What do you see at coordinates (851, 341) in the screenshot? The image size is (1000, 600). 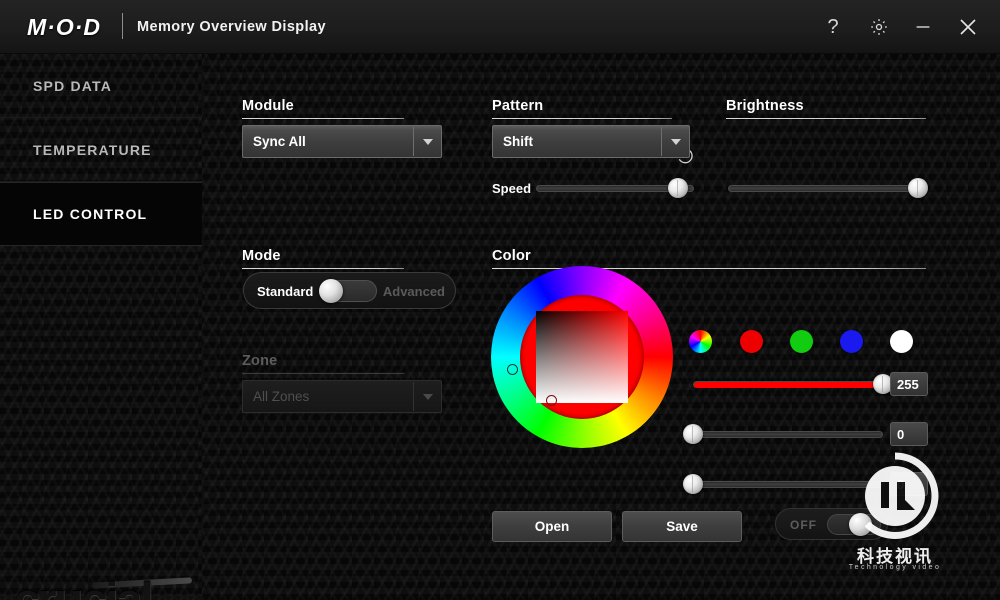 I see `swatch-blue` at bounding box center [851, 341].